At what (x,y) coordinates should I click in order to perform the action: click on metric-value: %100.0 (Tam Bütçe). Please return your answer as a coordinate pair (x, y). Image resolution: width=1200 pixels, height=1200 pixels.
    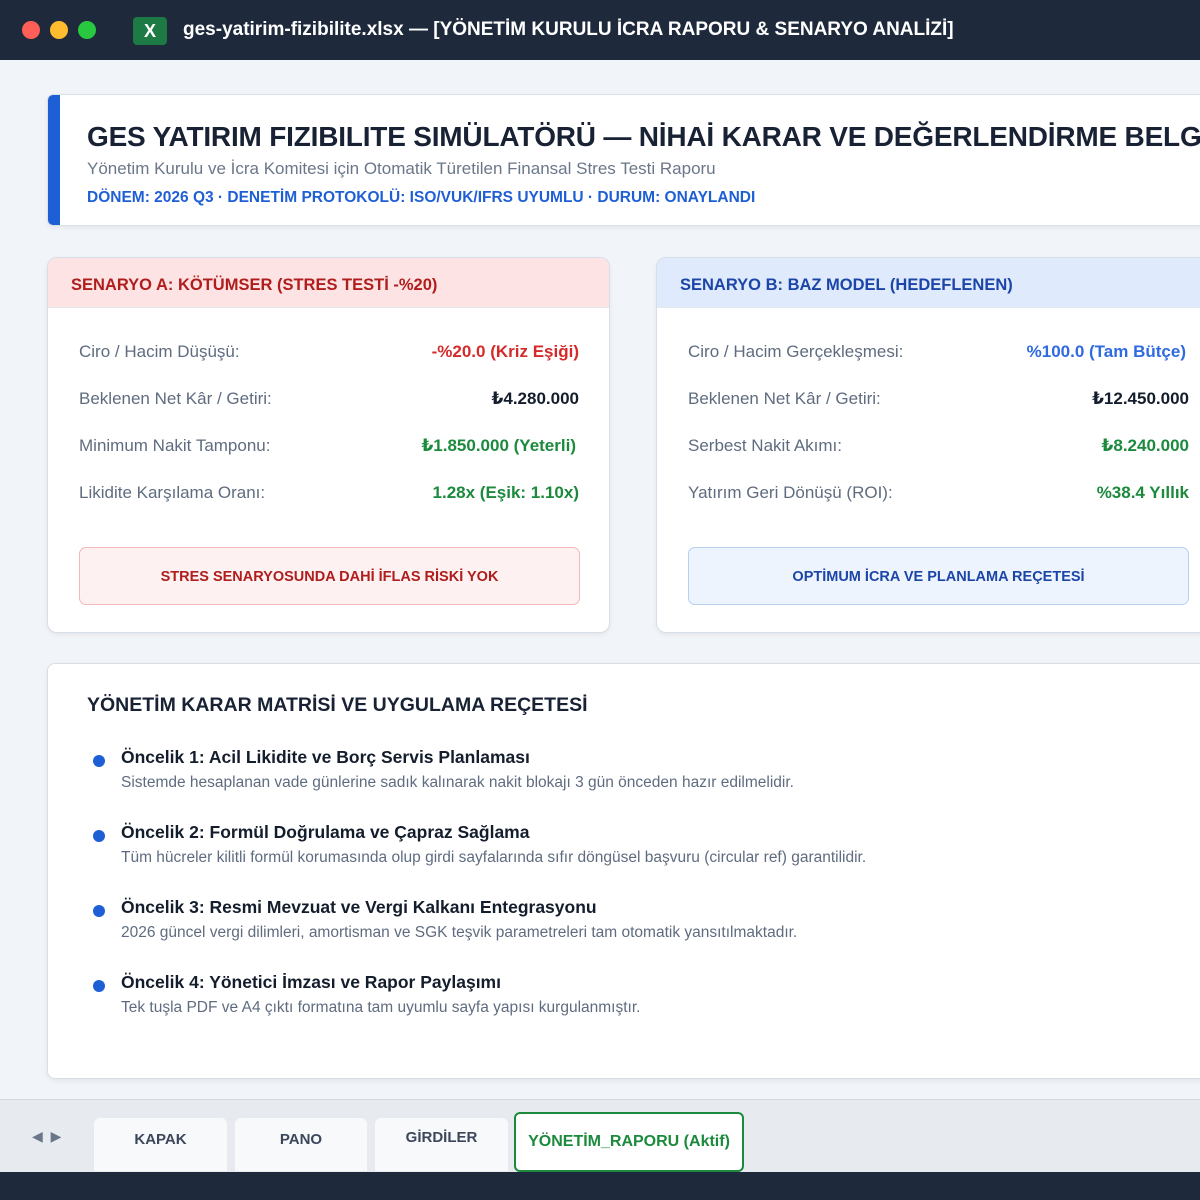
    Looking at the image, I should click on (1106, 351).